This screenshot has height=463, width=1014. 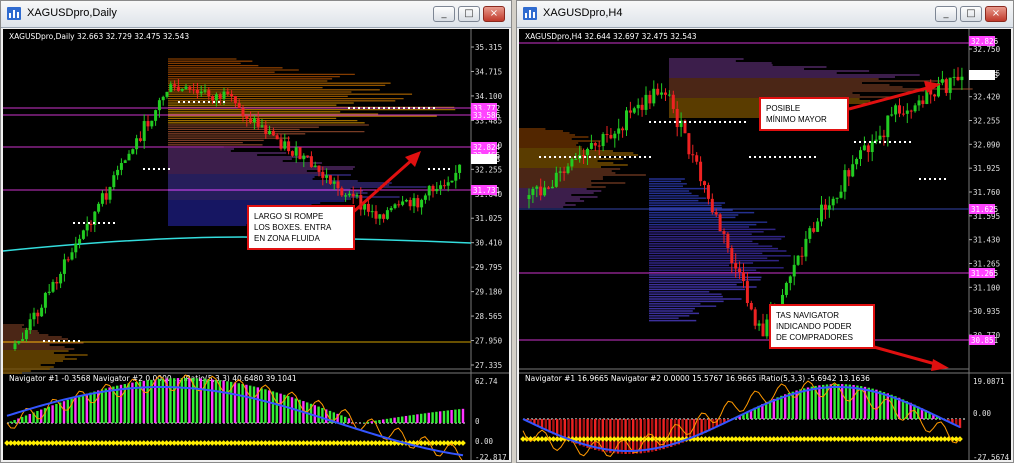 What do you see at coordinates (289, 216) in the screenshot?
I see `callout-line: LARGO SI ROMPE` at bounding box center [289, 216].